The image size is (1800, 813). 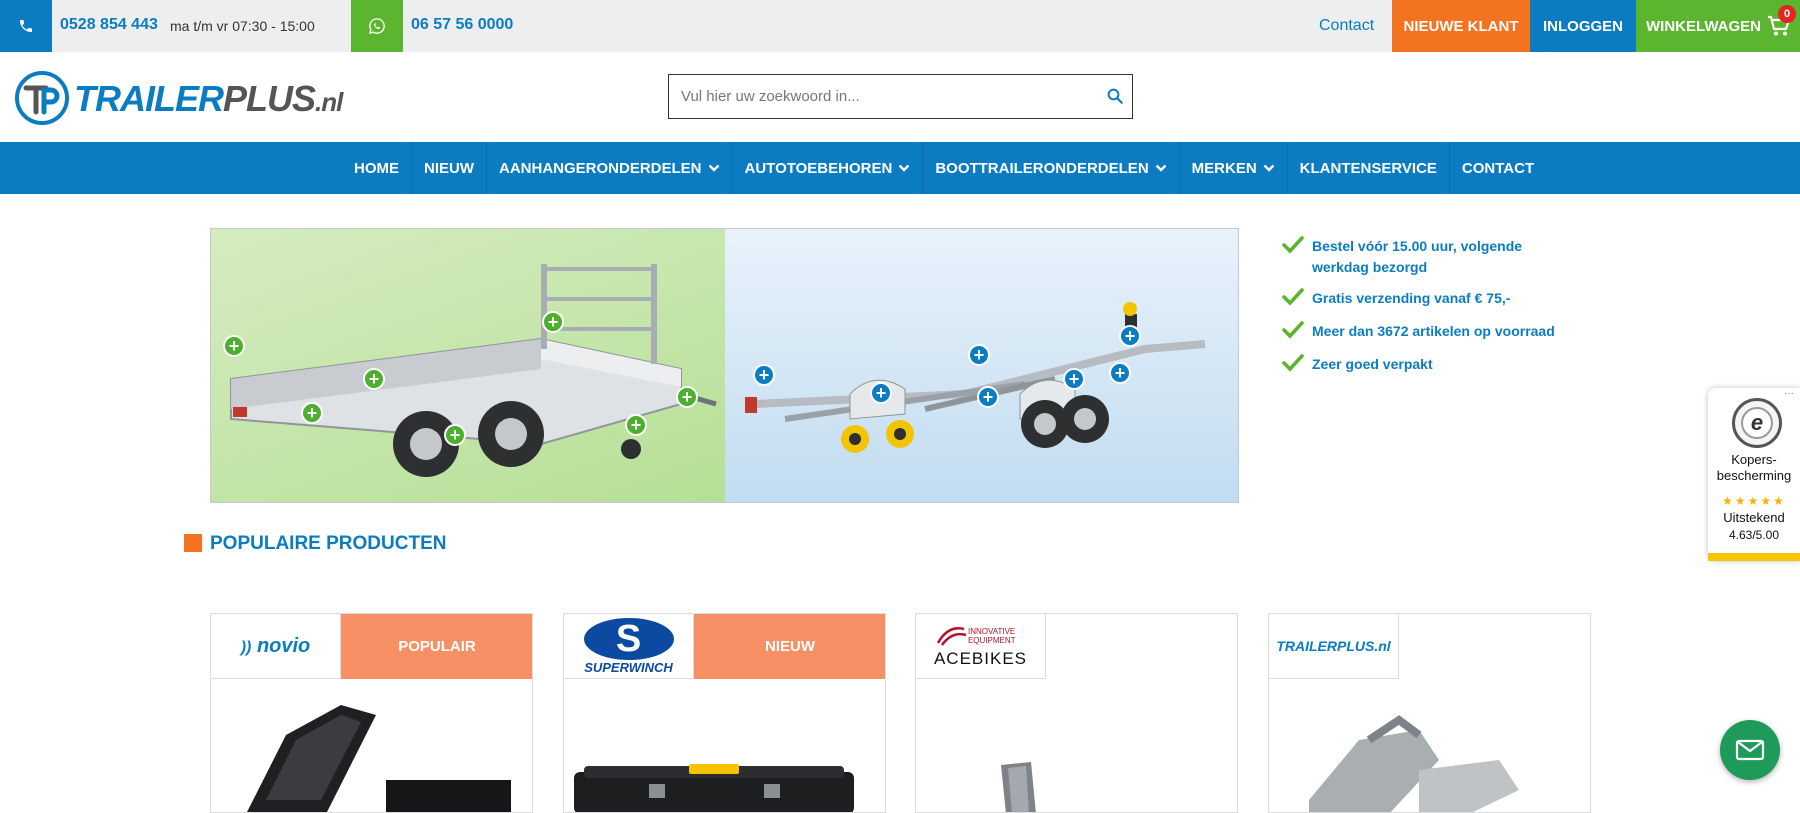 I want to click on chat-button, so click(x=1750, y=750).